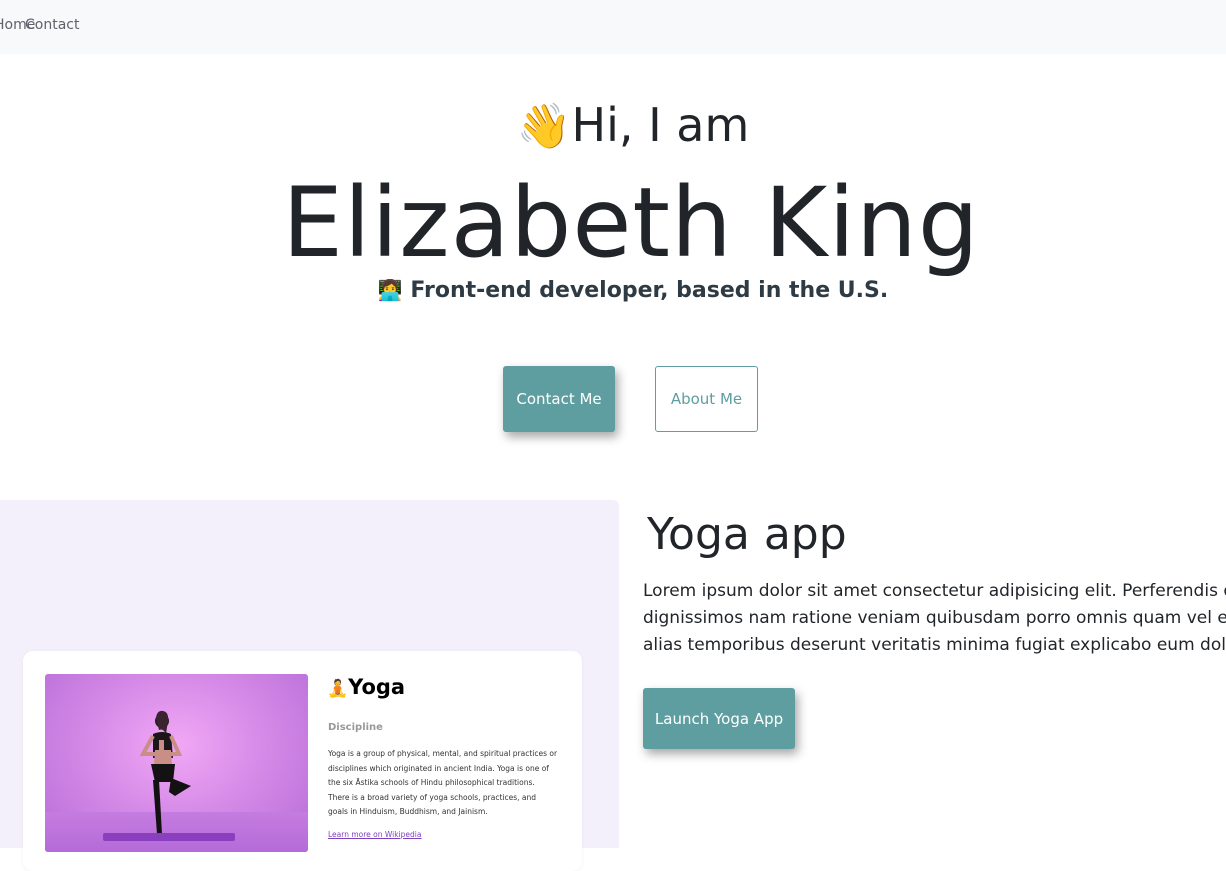 The height and width of the screenshot is (871, 1226). I want to click on hero-greeting: 👋Hi, I am, so click(613, 126).